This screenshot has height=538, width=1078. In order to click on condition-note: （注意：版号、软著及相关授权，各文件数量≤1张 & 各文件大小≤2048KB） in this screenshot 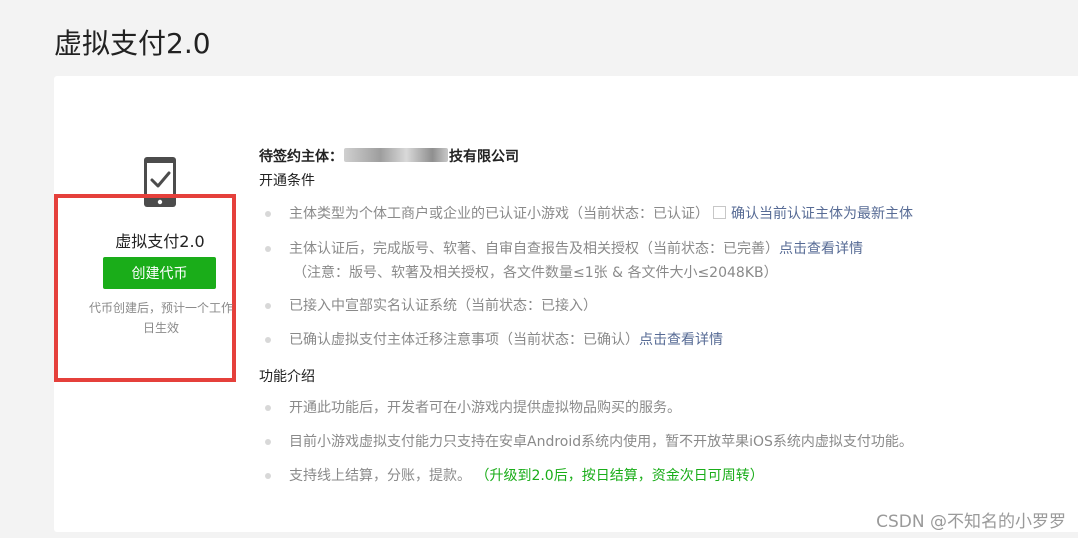, I will do `click(535, 273)`.